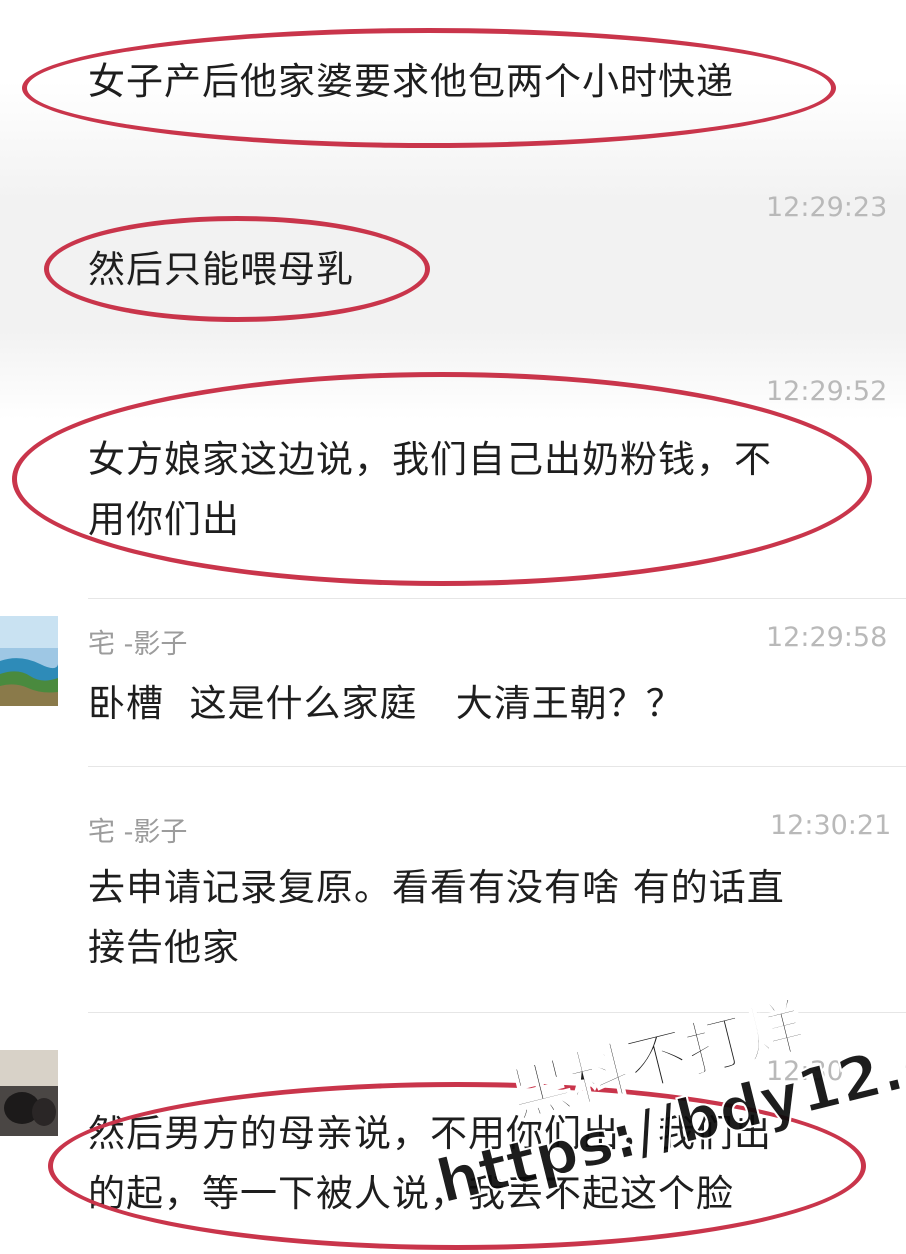 This screenshot has height=1254, width=906. I want to click on timestamp-3: 12:29:52, so click(827, 391).